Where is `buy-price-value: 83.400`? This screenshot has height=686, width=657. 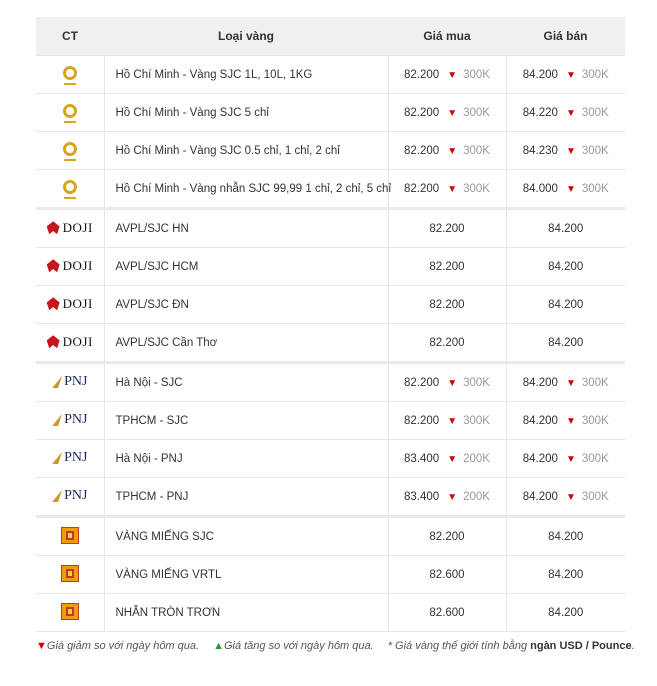
buy-price-value: 83.400 is located at coordinates (422, 458).